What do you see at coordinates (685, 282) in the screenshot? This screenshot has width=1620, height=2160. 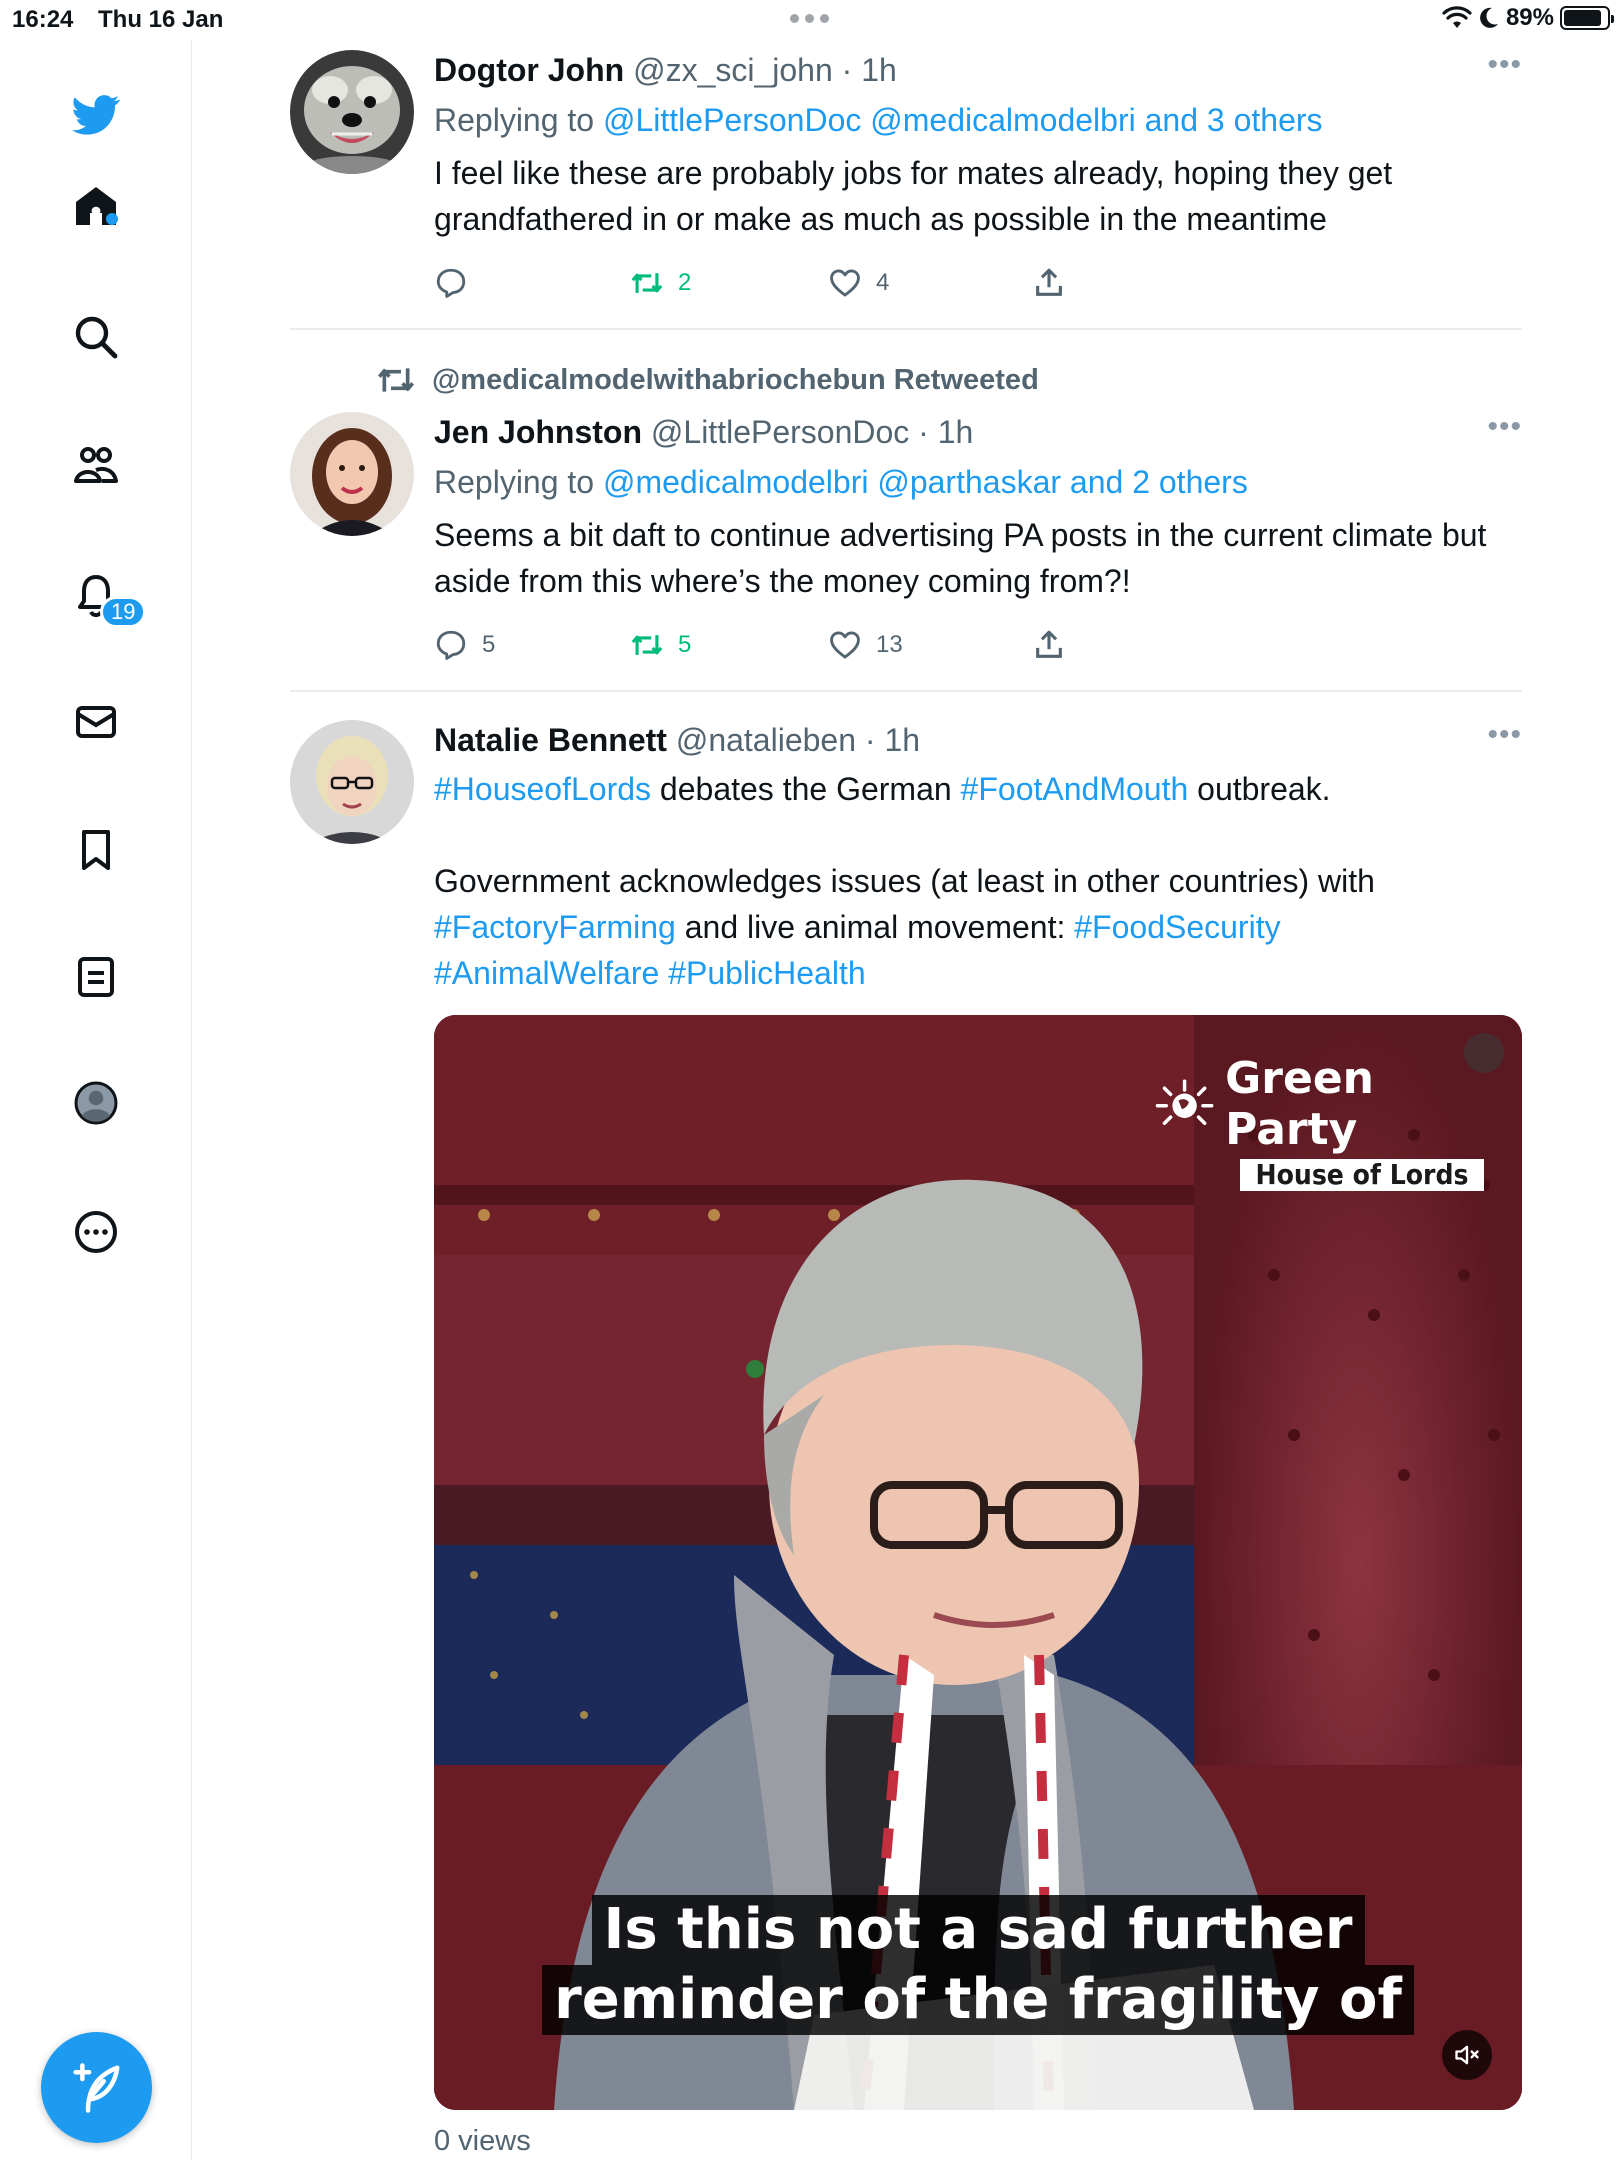 I see `retweet-count: 2` at bounding box center [685, 282].